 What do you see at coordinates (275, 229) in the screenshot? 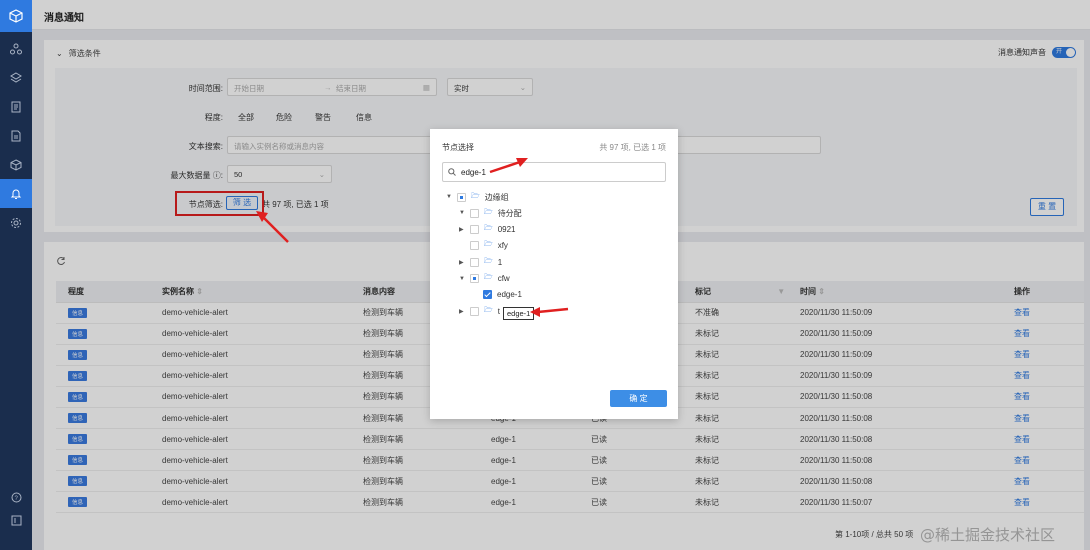
I see `annotation-arrow-button` at bounding box center [275, 229].